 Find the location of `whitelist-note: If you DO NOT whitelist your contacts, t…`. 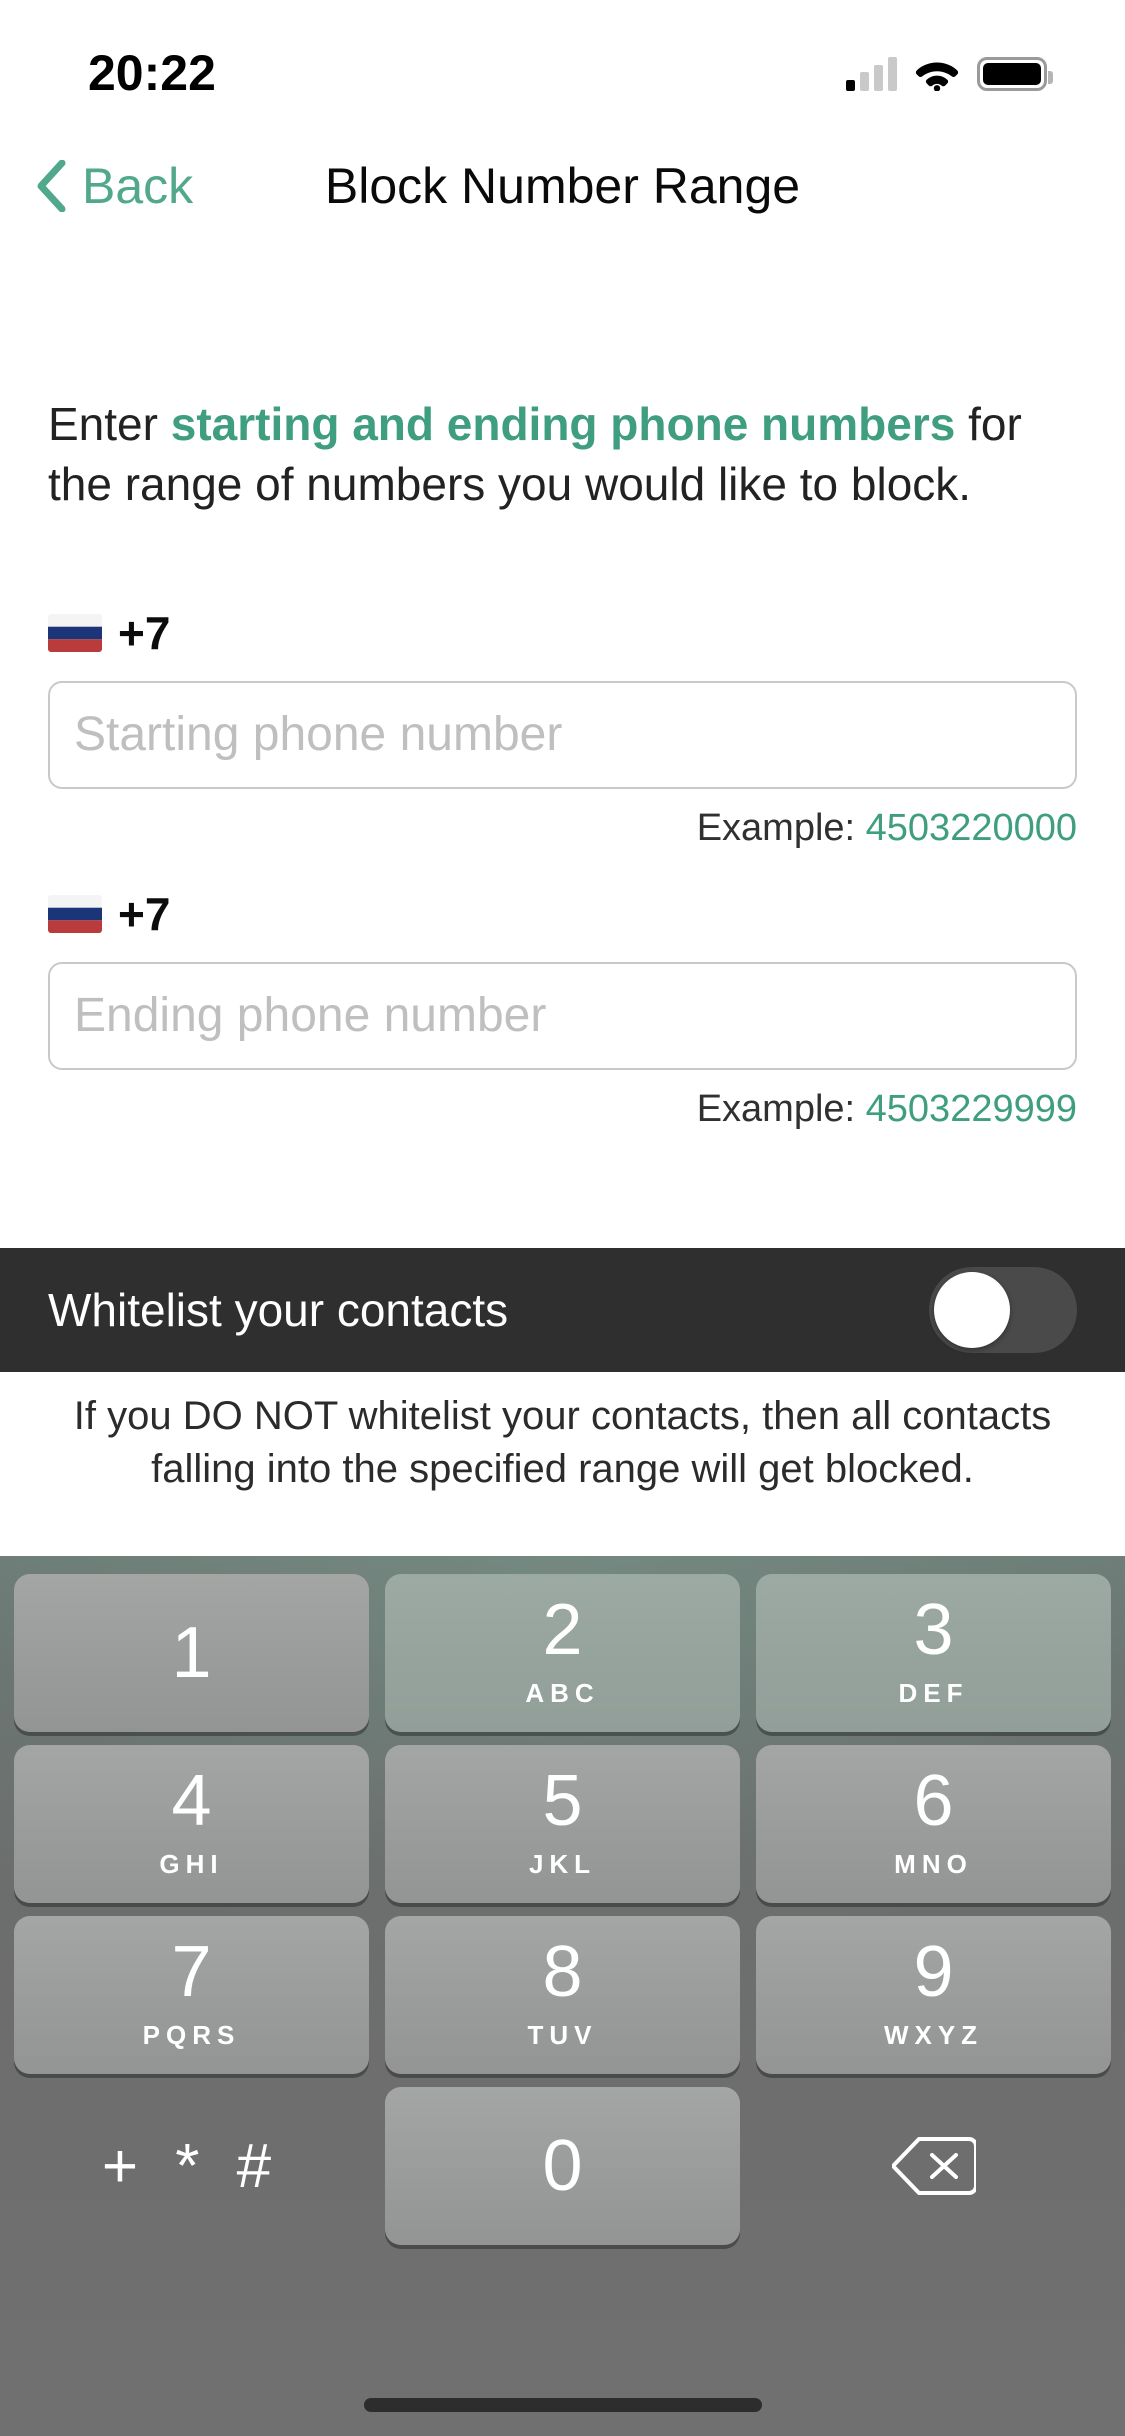

whitelist-note: If you DO NOT whitelist your contacts, t… is located at coordinates (562, 1442).